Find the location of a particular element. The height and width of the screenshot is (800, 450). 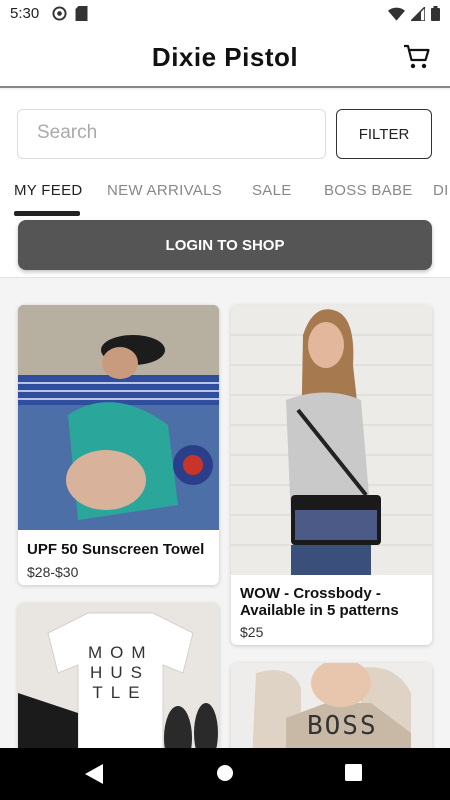

app-bar: Dixie Pistol is located at coordinates (225, 58).